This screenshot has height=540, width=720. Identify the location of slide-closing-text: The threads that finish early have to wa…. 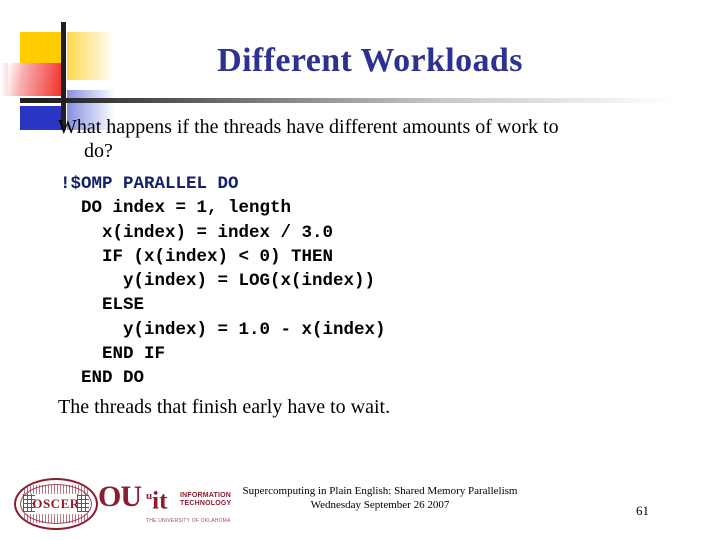
(224, 407).